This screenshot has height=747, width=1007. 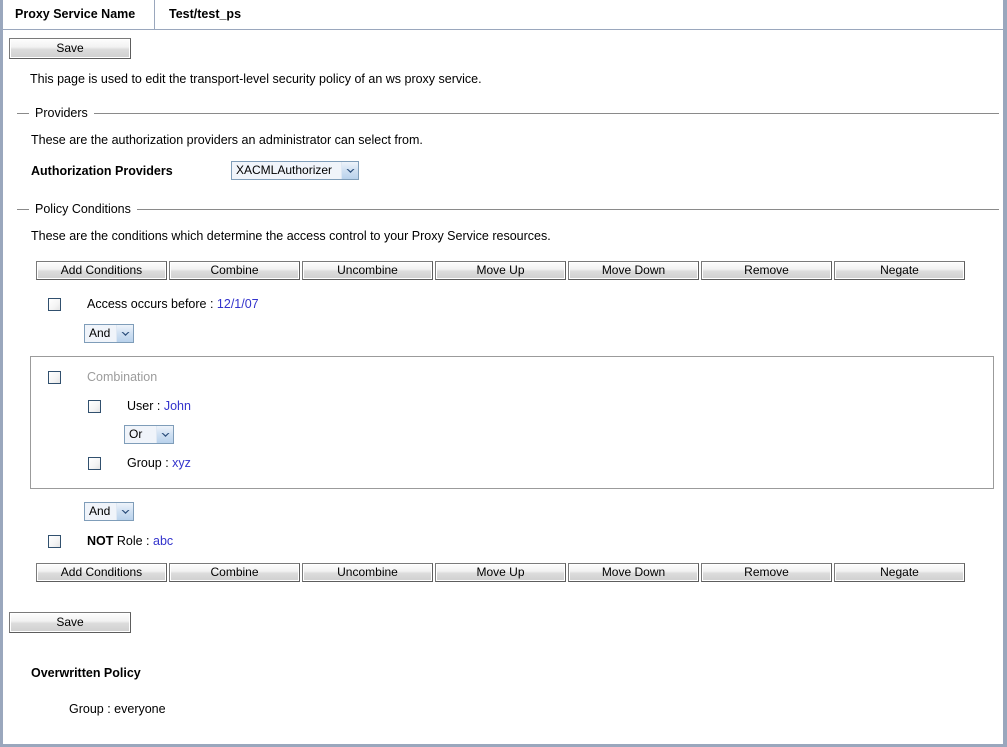 I want to click on logic-operator-select-3: And, so click(x=109, y=511).